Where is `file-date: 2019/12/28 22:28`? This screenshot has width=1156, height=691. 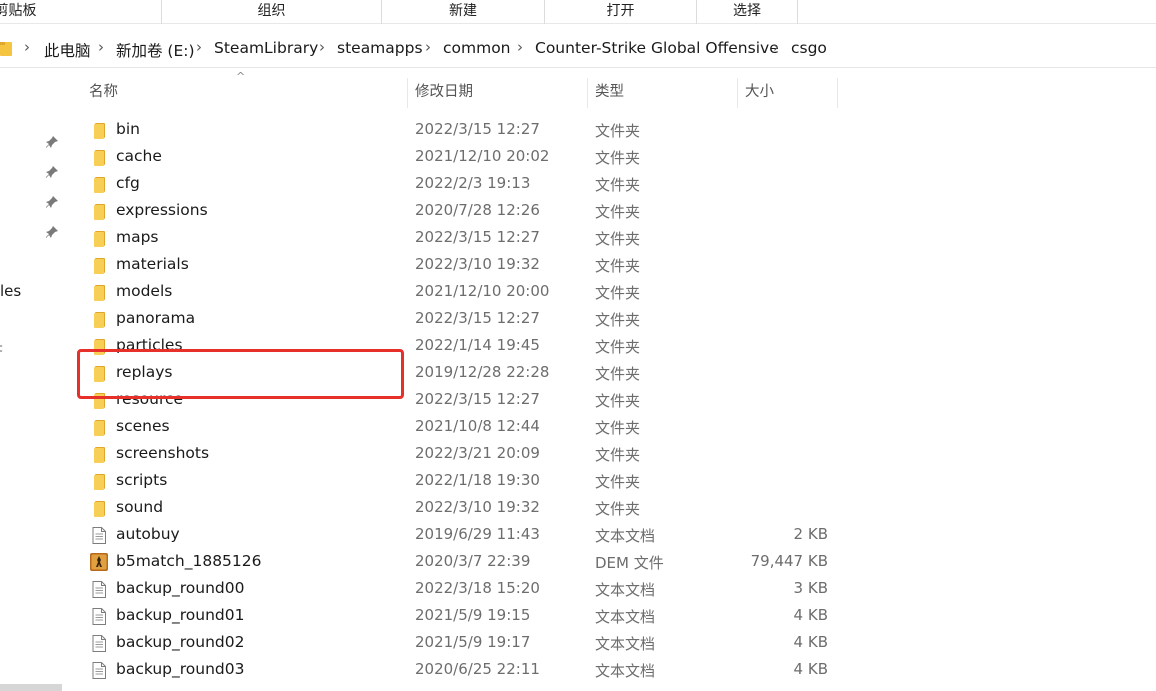
file-date: 2019/12/28 22:28 is located at coordinates (482, 372).